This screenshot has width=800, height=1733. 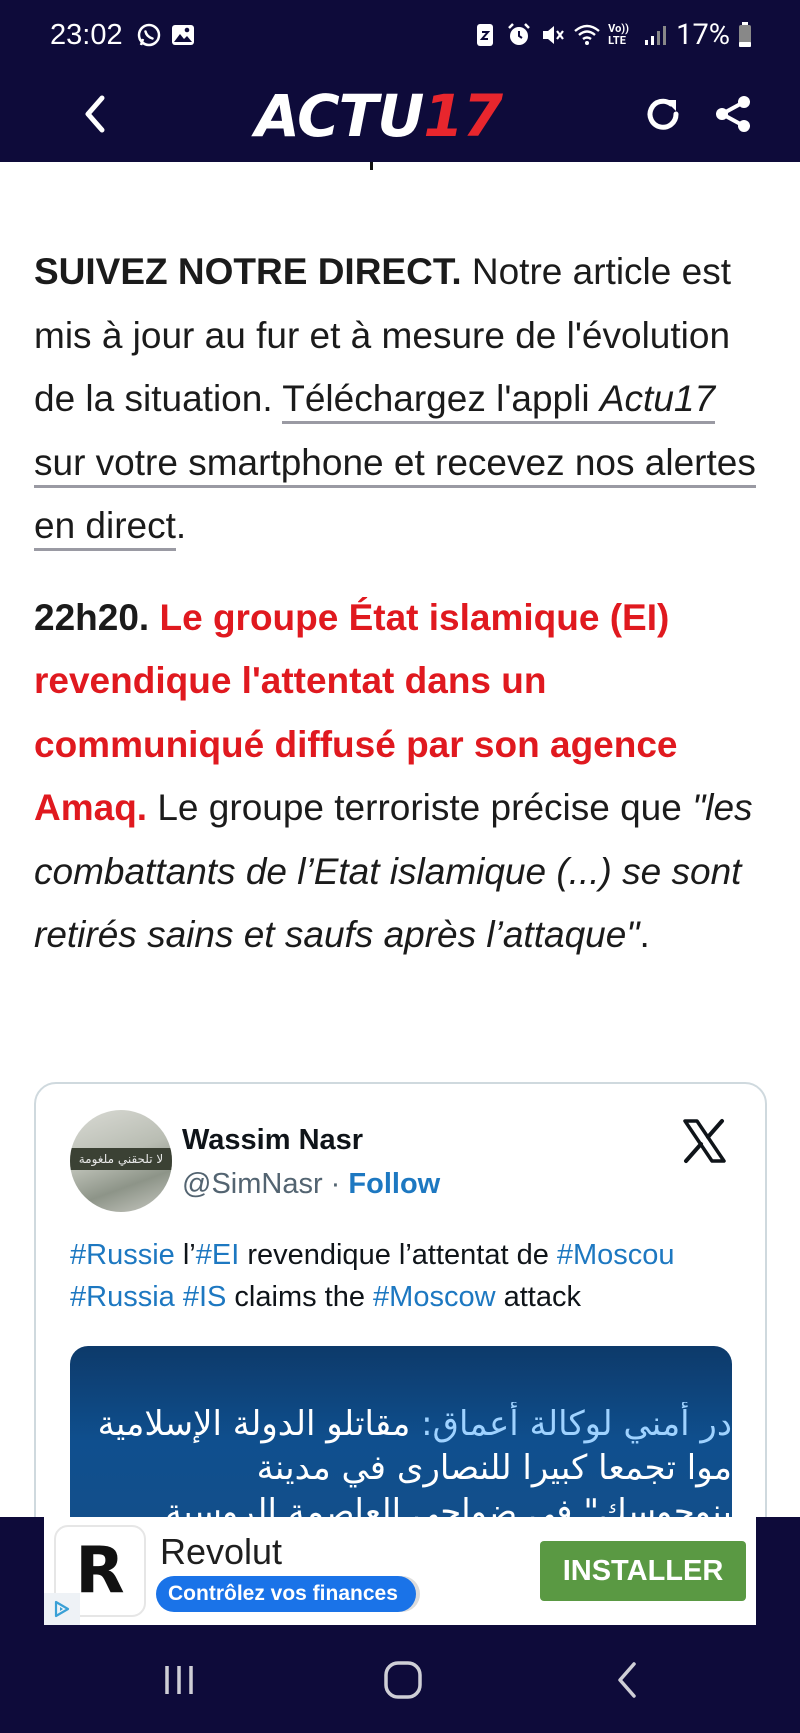 I want to click on ad-choices-icon, so click(x=62, y=1609).